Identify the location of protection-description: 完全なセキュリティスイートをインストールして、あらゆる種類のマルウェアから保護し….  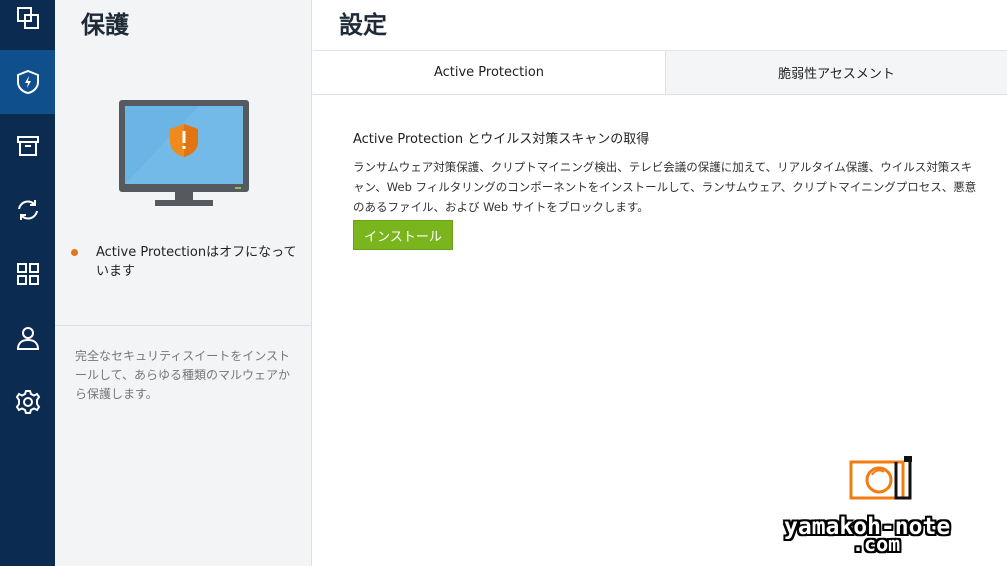
(183, 375).